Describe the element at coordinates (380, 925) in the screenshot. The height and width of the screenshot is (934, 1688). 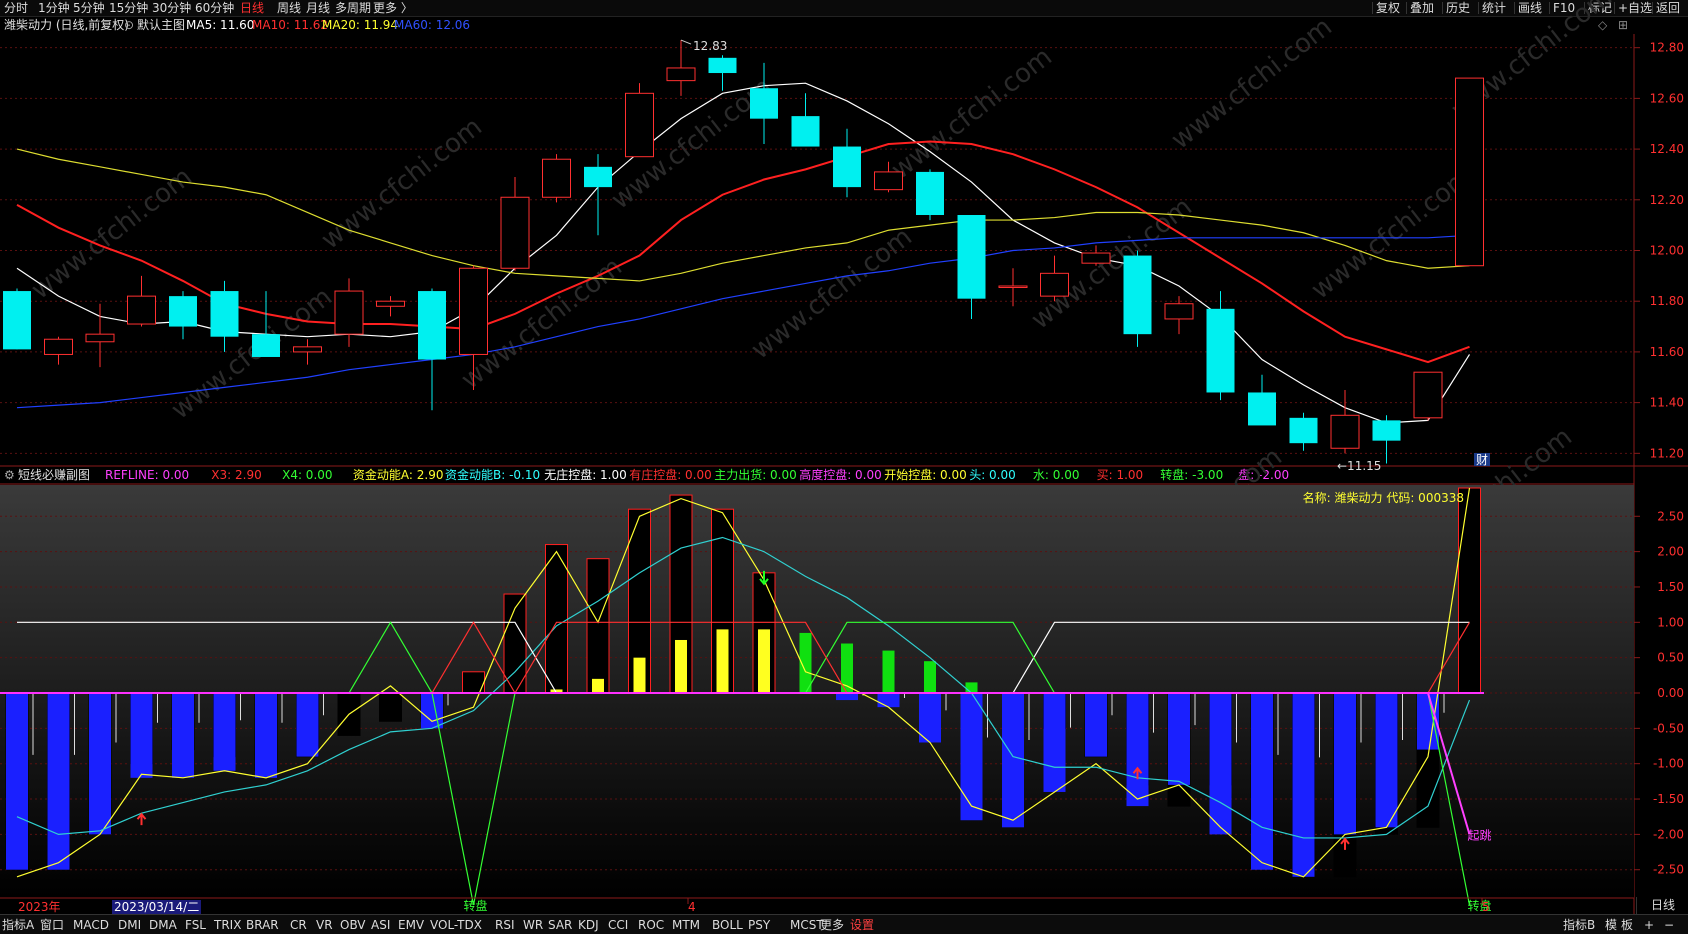
I see `indicator-tab-11: ASI` at that location.